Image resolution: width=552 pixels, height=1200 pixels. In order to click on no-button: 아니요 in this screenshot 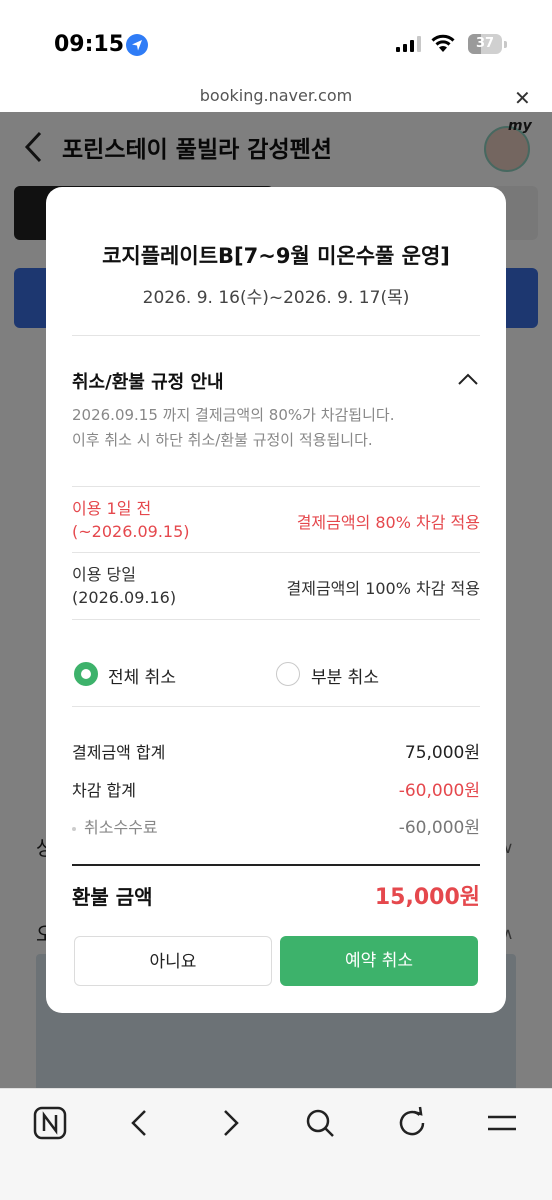, I will do `click(173, 961)`.